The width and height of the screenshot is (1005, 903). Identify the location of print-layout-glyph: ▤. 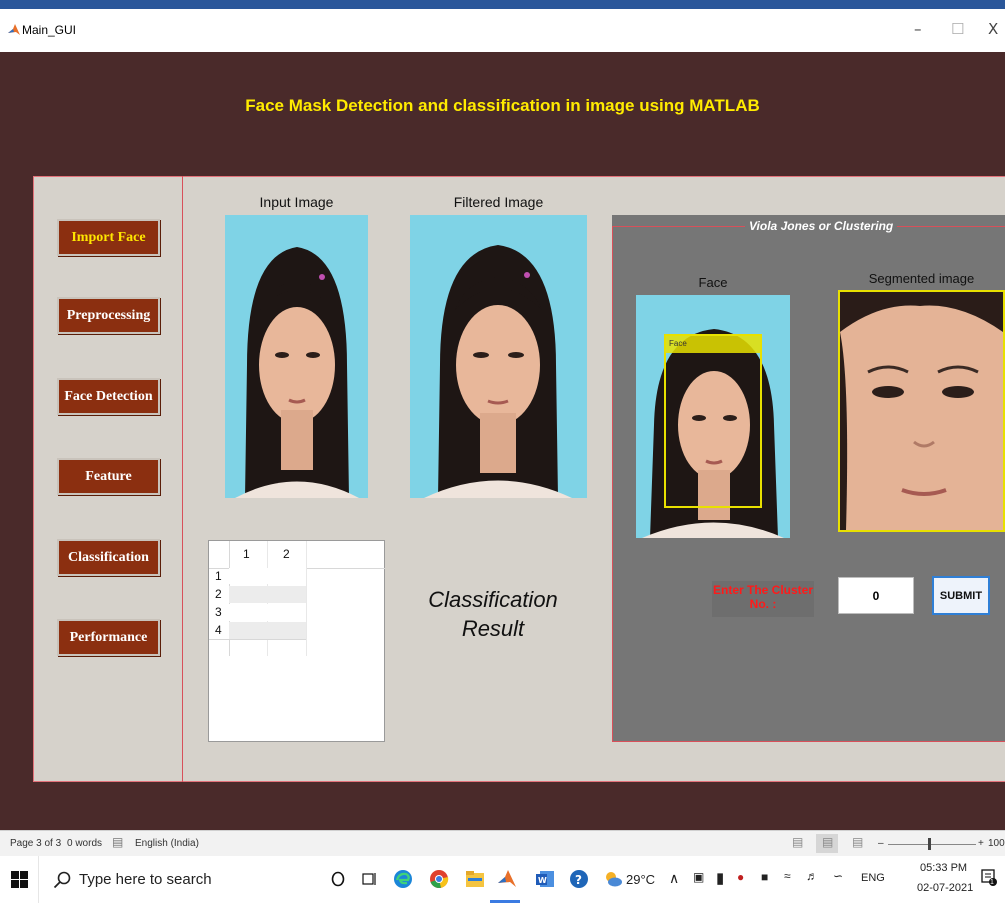
(828, 842).